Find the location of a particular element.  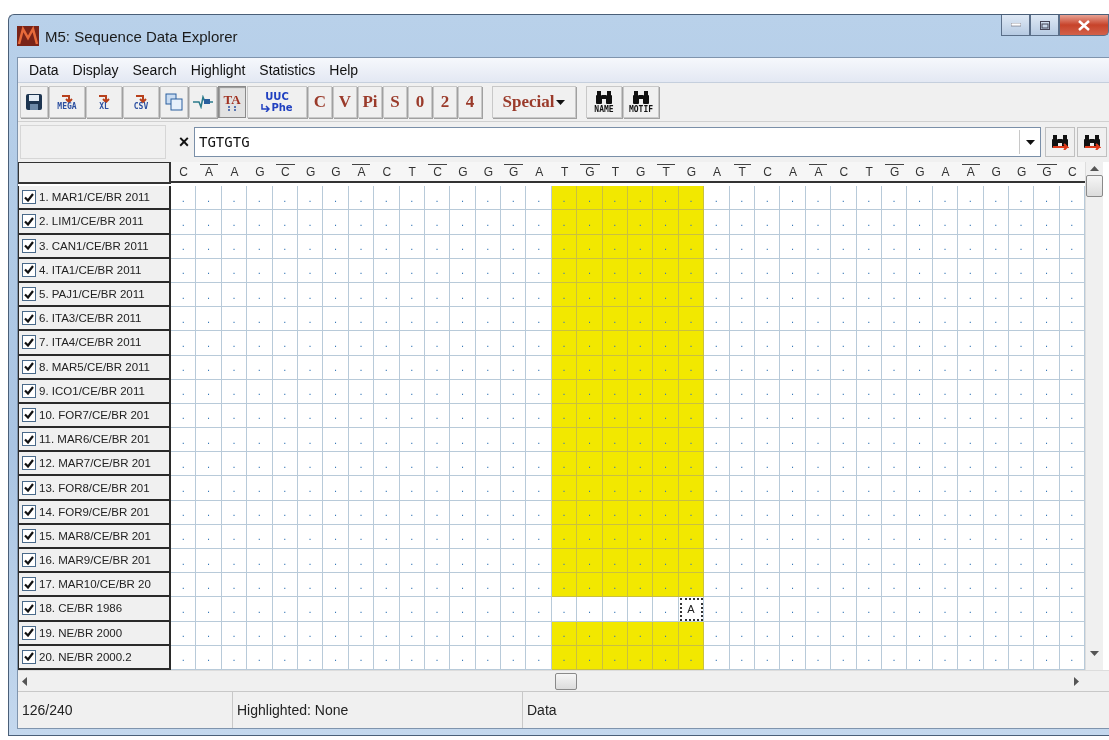

horizontal-scrollbar is located at coordinates (563, 680).